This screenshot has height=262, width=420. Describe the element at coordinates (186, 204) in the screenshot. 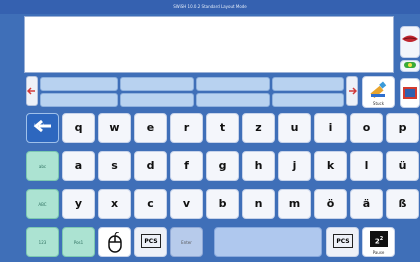

I see `key-v: v` at that location.